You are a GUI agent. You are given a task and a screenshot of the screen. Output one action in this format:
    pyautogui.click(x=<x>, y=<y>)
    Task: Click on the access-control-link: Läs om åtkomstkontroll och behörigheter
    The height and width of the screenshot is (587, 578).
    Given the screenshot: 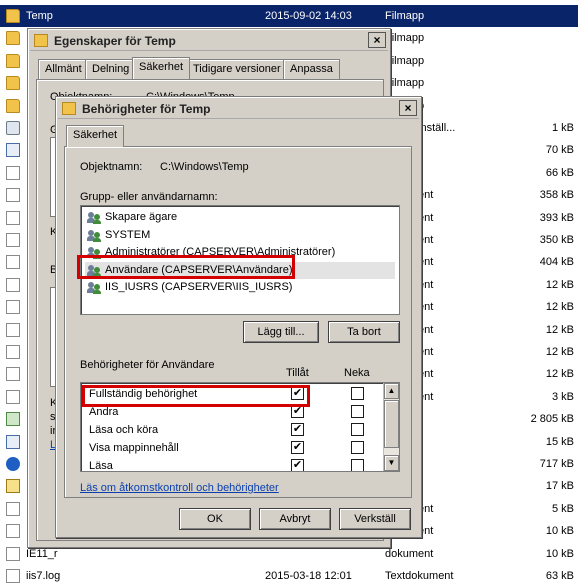 What is the action you would take?
    pyautogui.click(x=179, y=488)
    